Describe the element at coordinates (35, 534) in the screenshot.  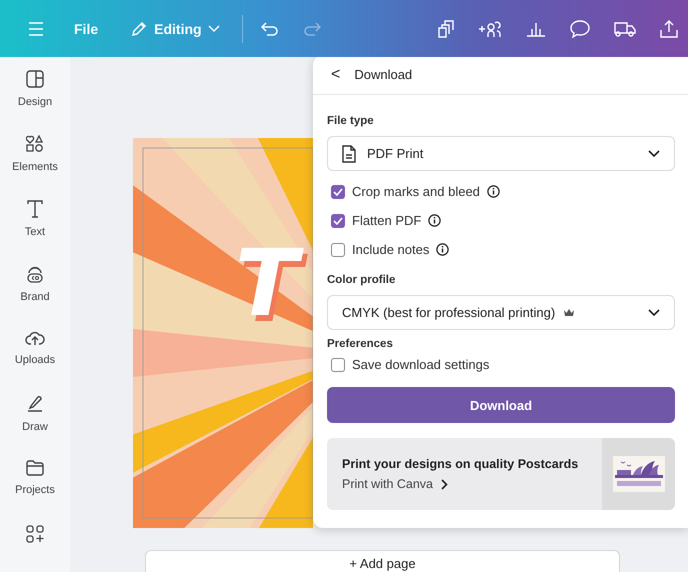
I see `apps-icon` at that location.